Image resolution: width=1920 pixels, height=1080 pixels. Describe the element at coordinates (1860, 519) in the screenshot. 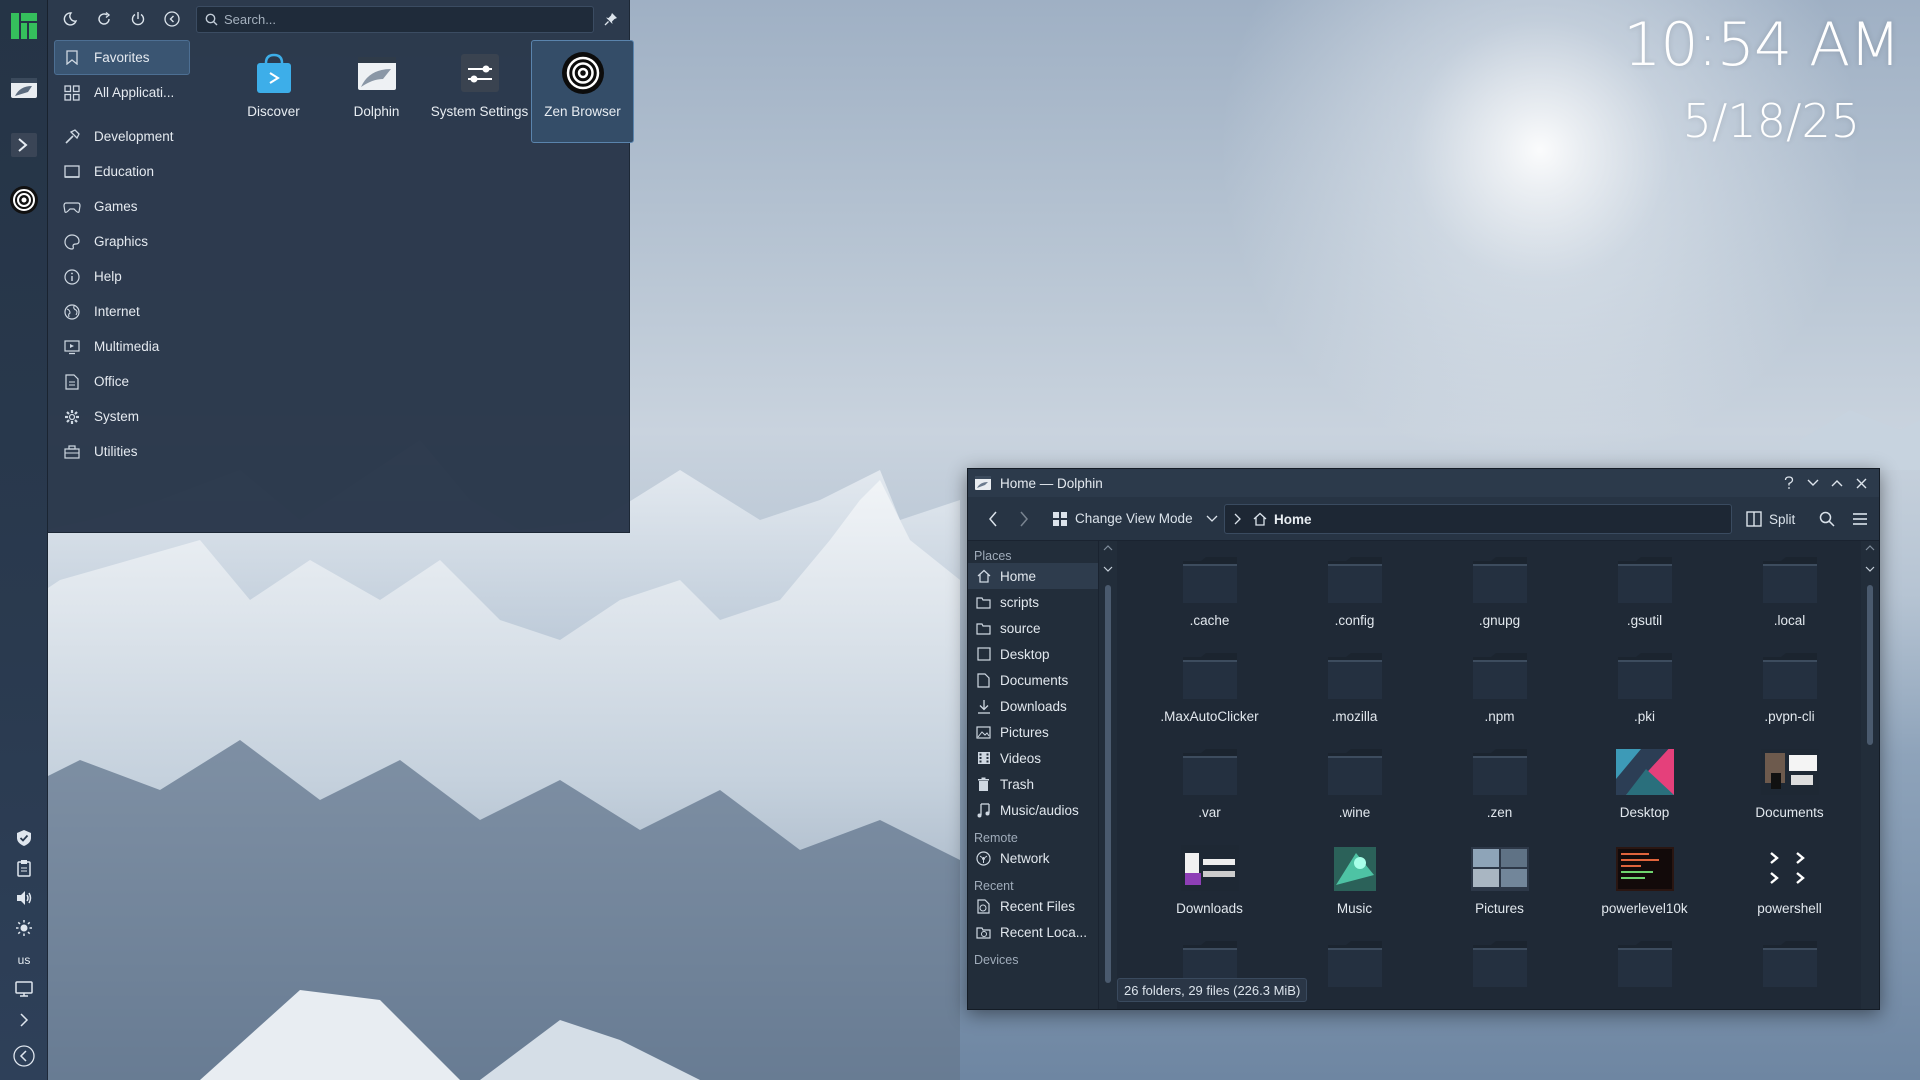

I see `hamburger-menu-button` at that location.